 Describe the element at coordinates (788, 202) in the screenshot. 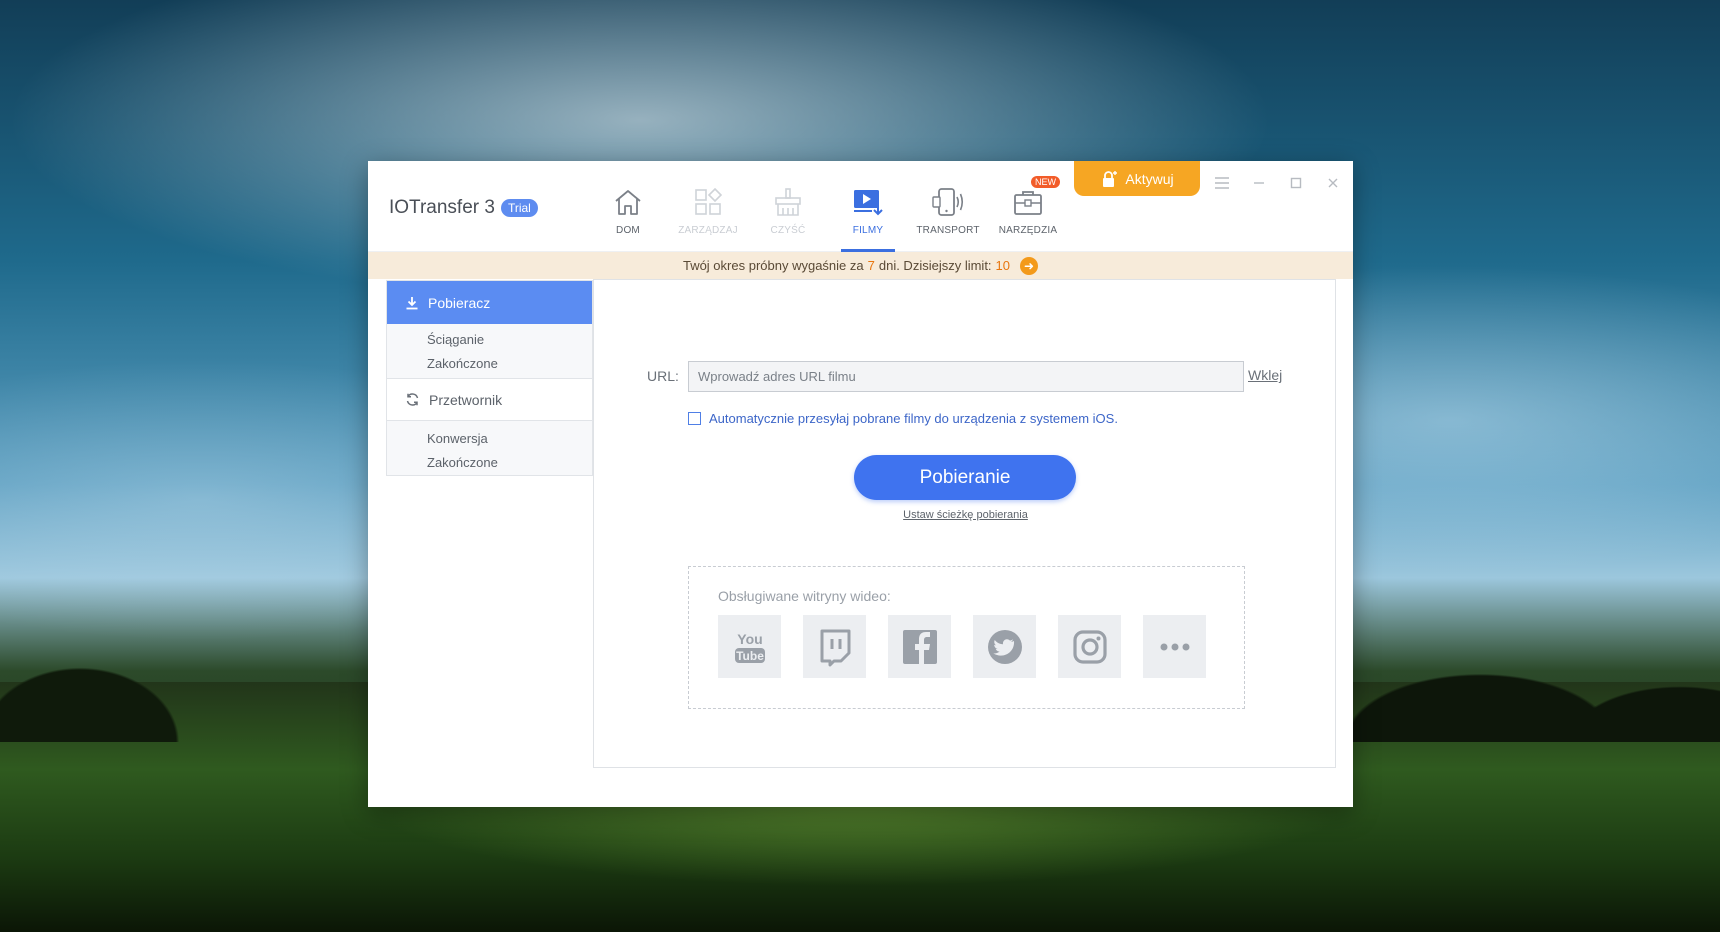

I see `clean-icon` at that location.